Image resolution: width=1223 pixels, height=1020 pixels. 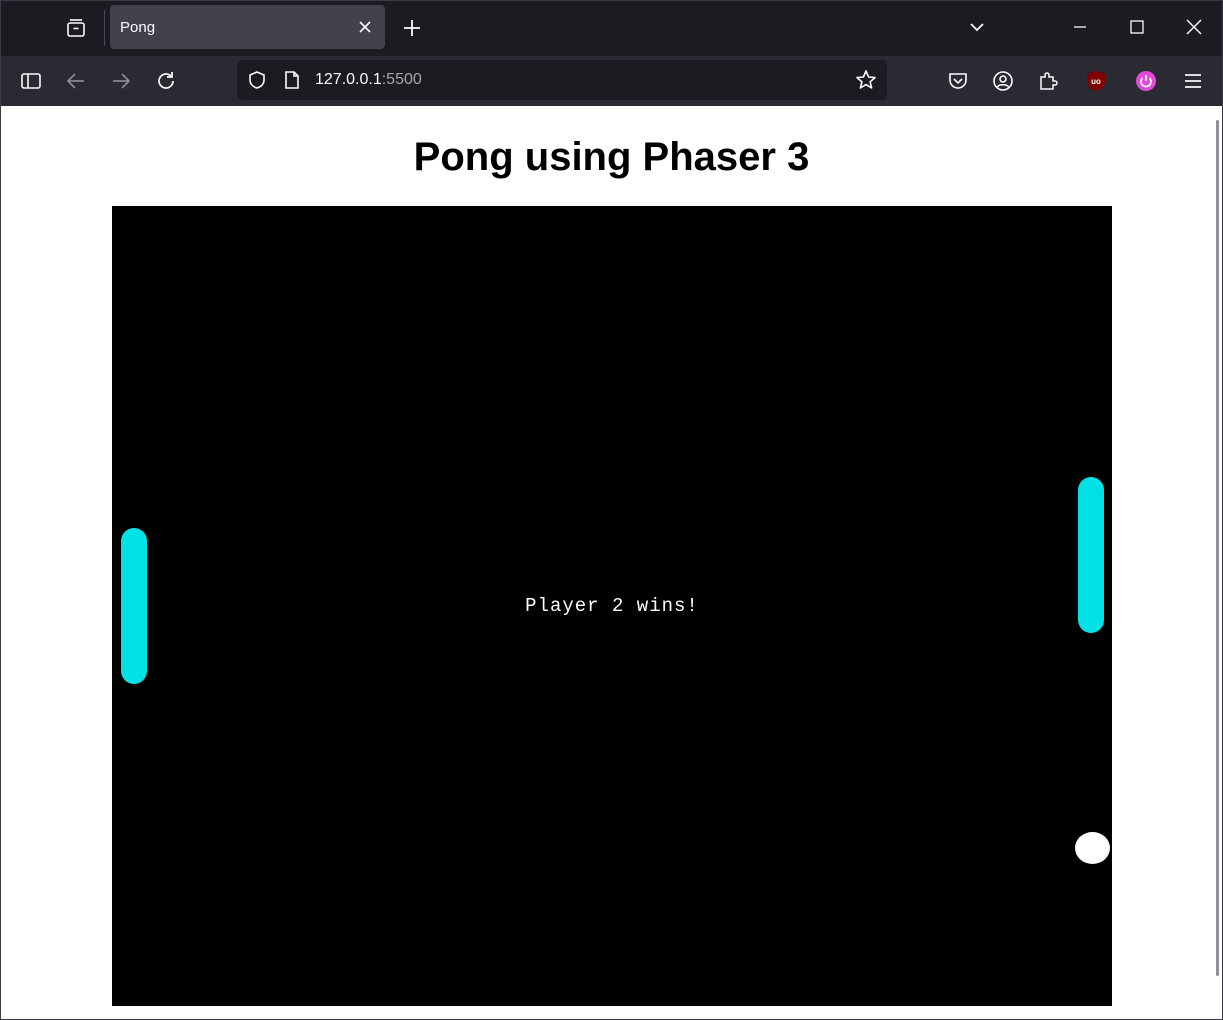 I want to click on hamburger-menu-icon, so click(x=1193, y=81).